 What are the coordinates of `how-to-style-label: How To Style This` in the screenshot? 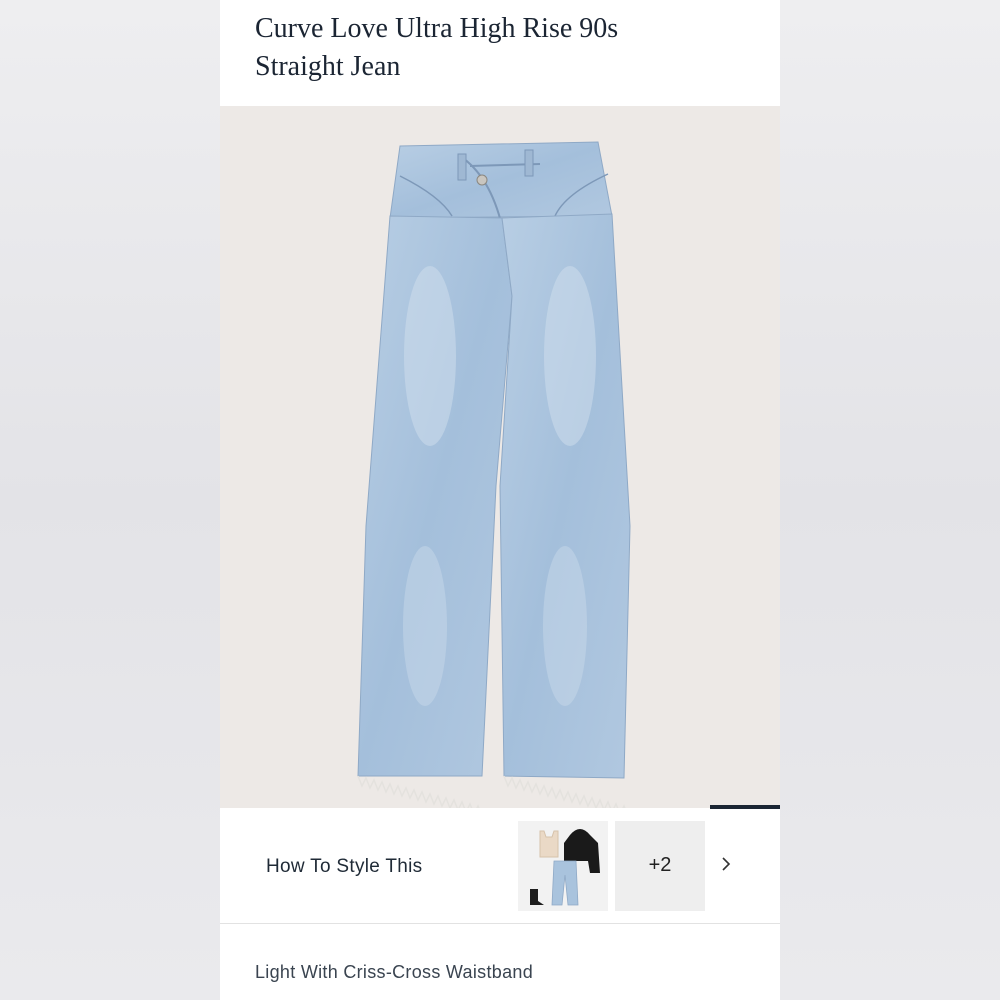 It's located at (344, 866).